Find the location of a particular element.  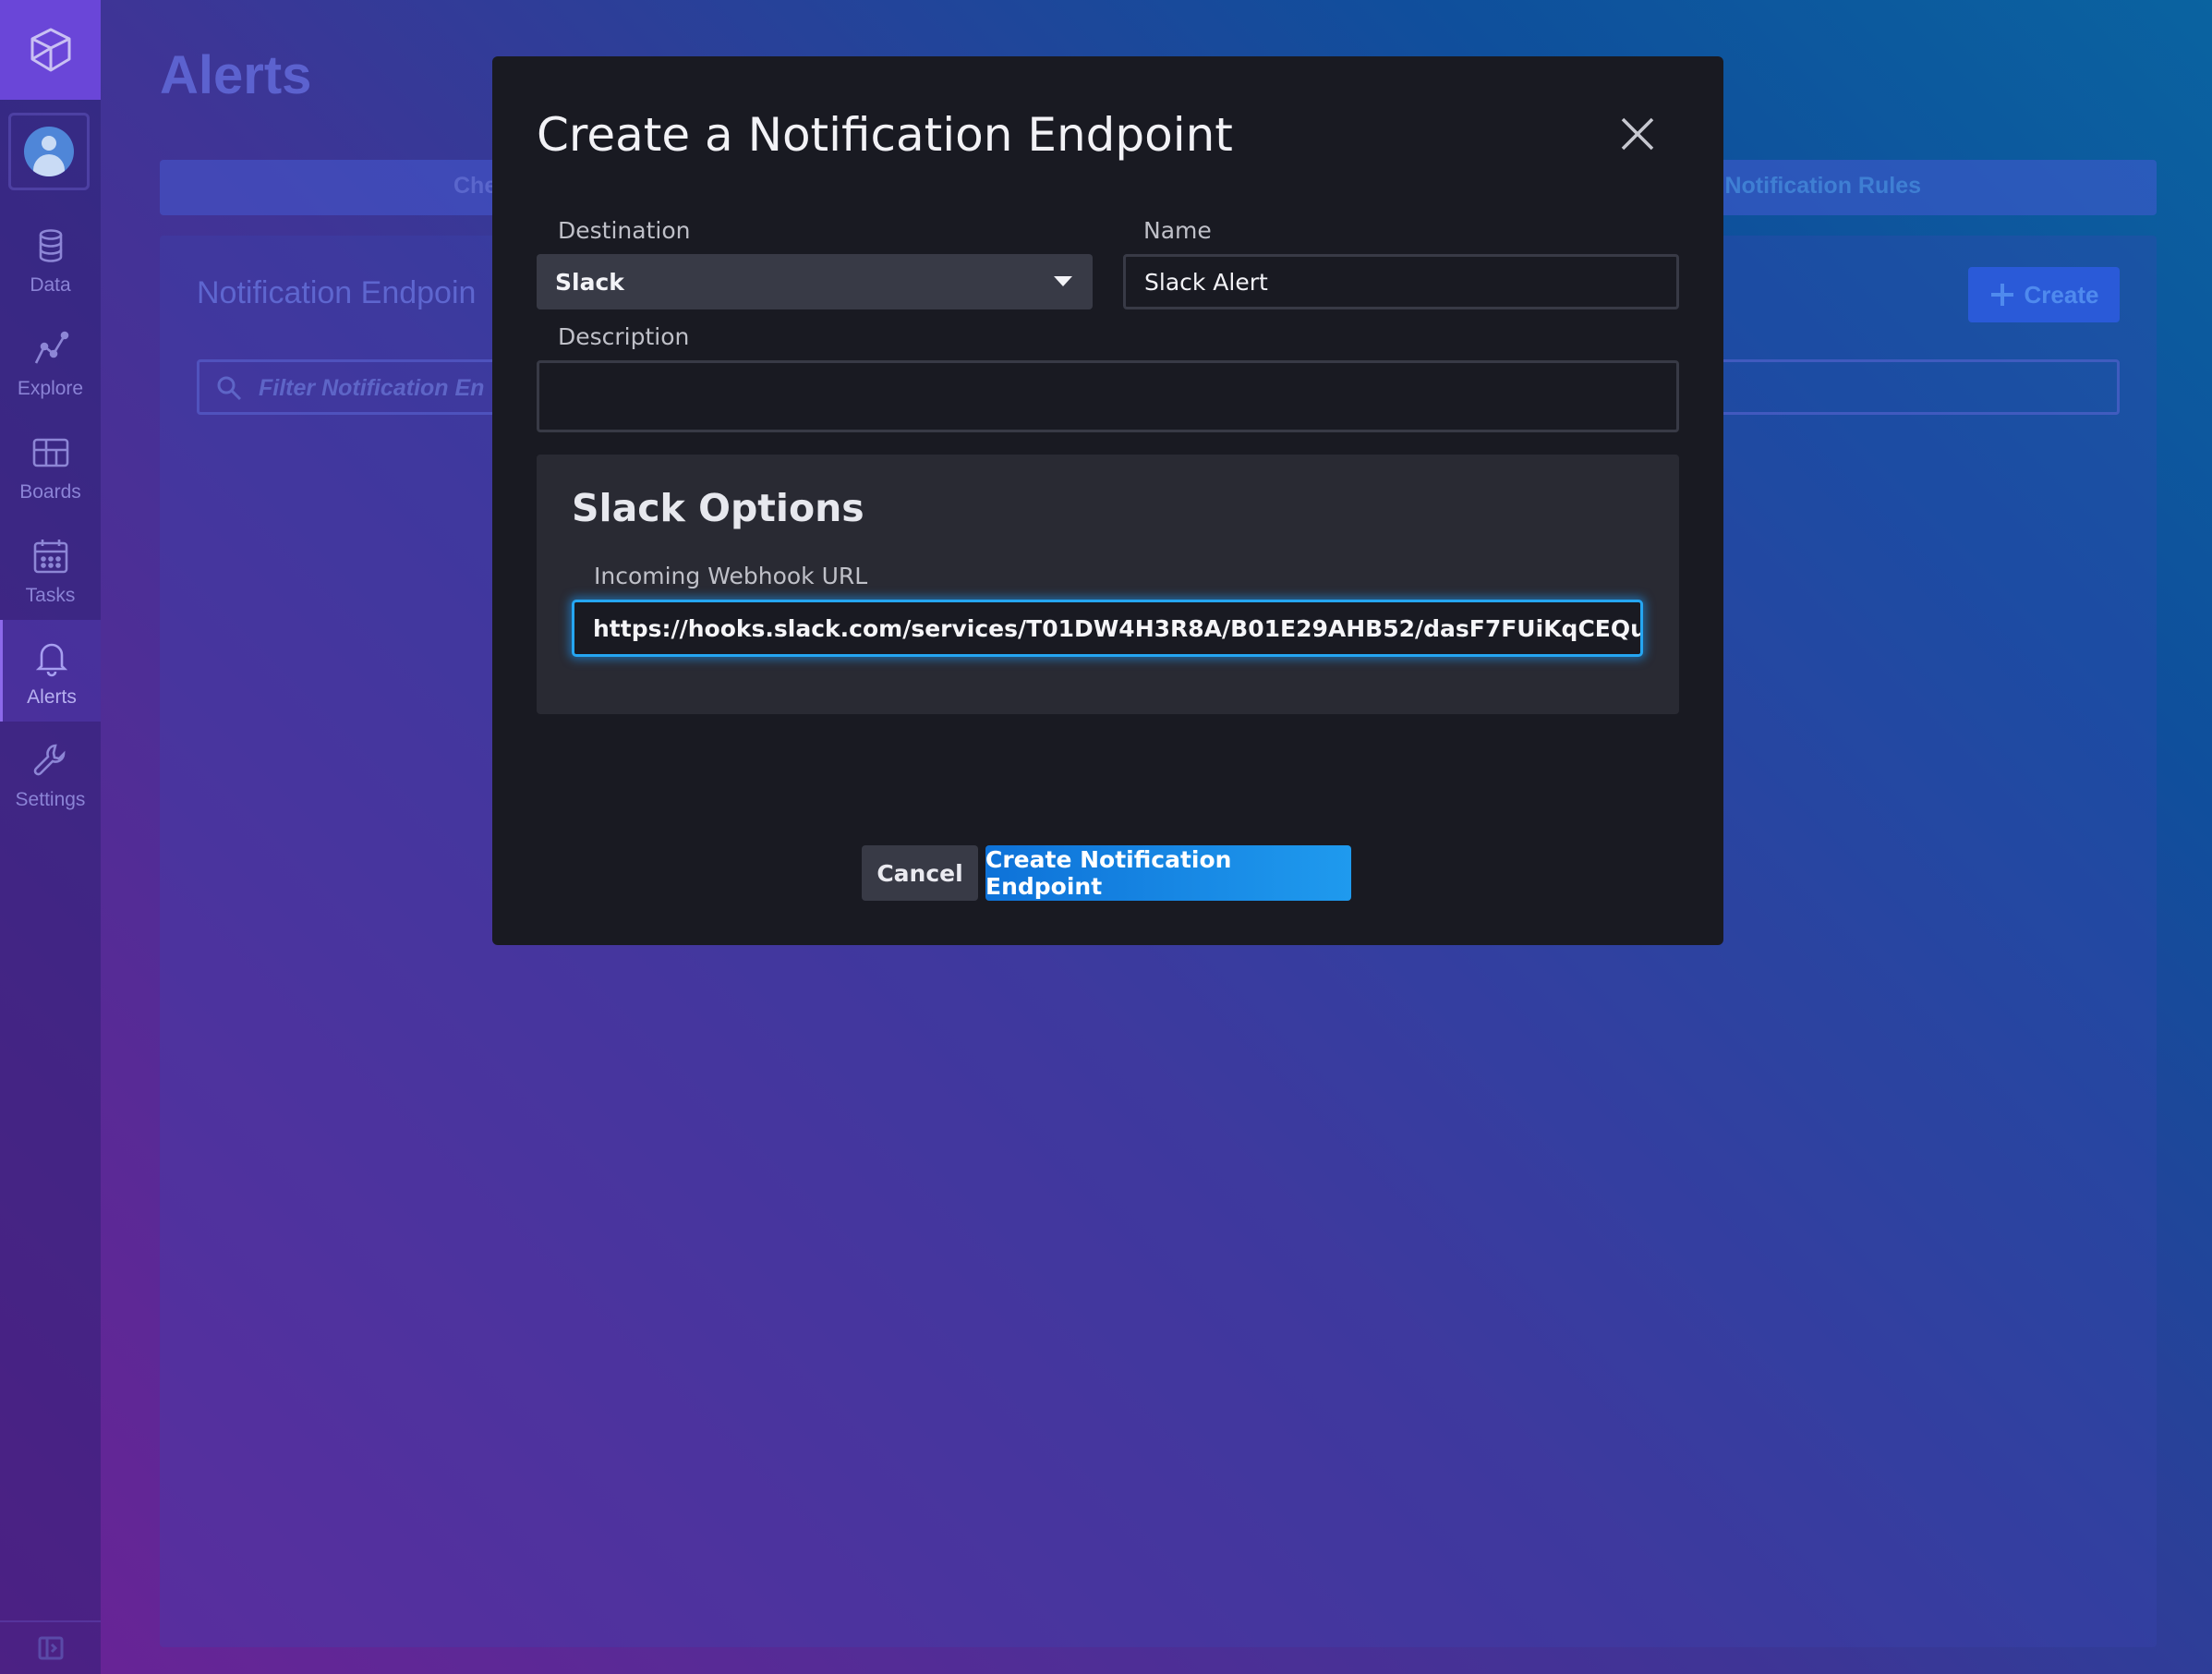

sidebar-item-boards: Boards is located at coordinates (50, 466).